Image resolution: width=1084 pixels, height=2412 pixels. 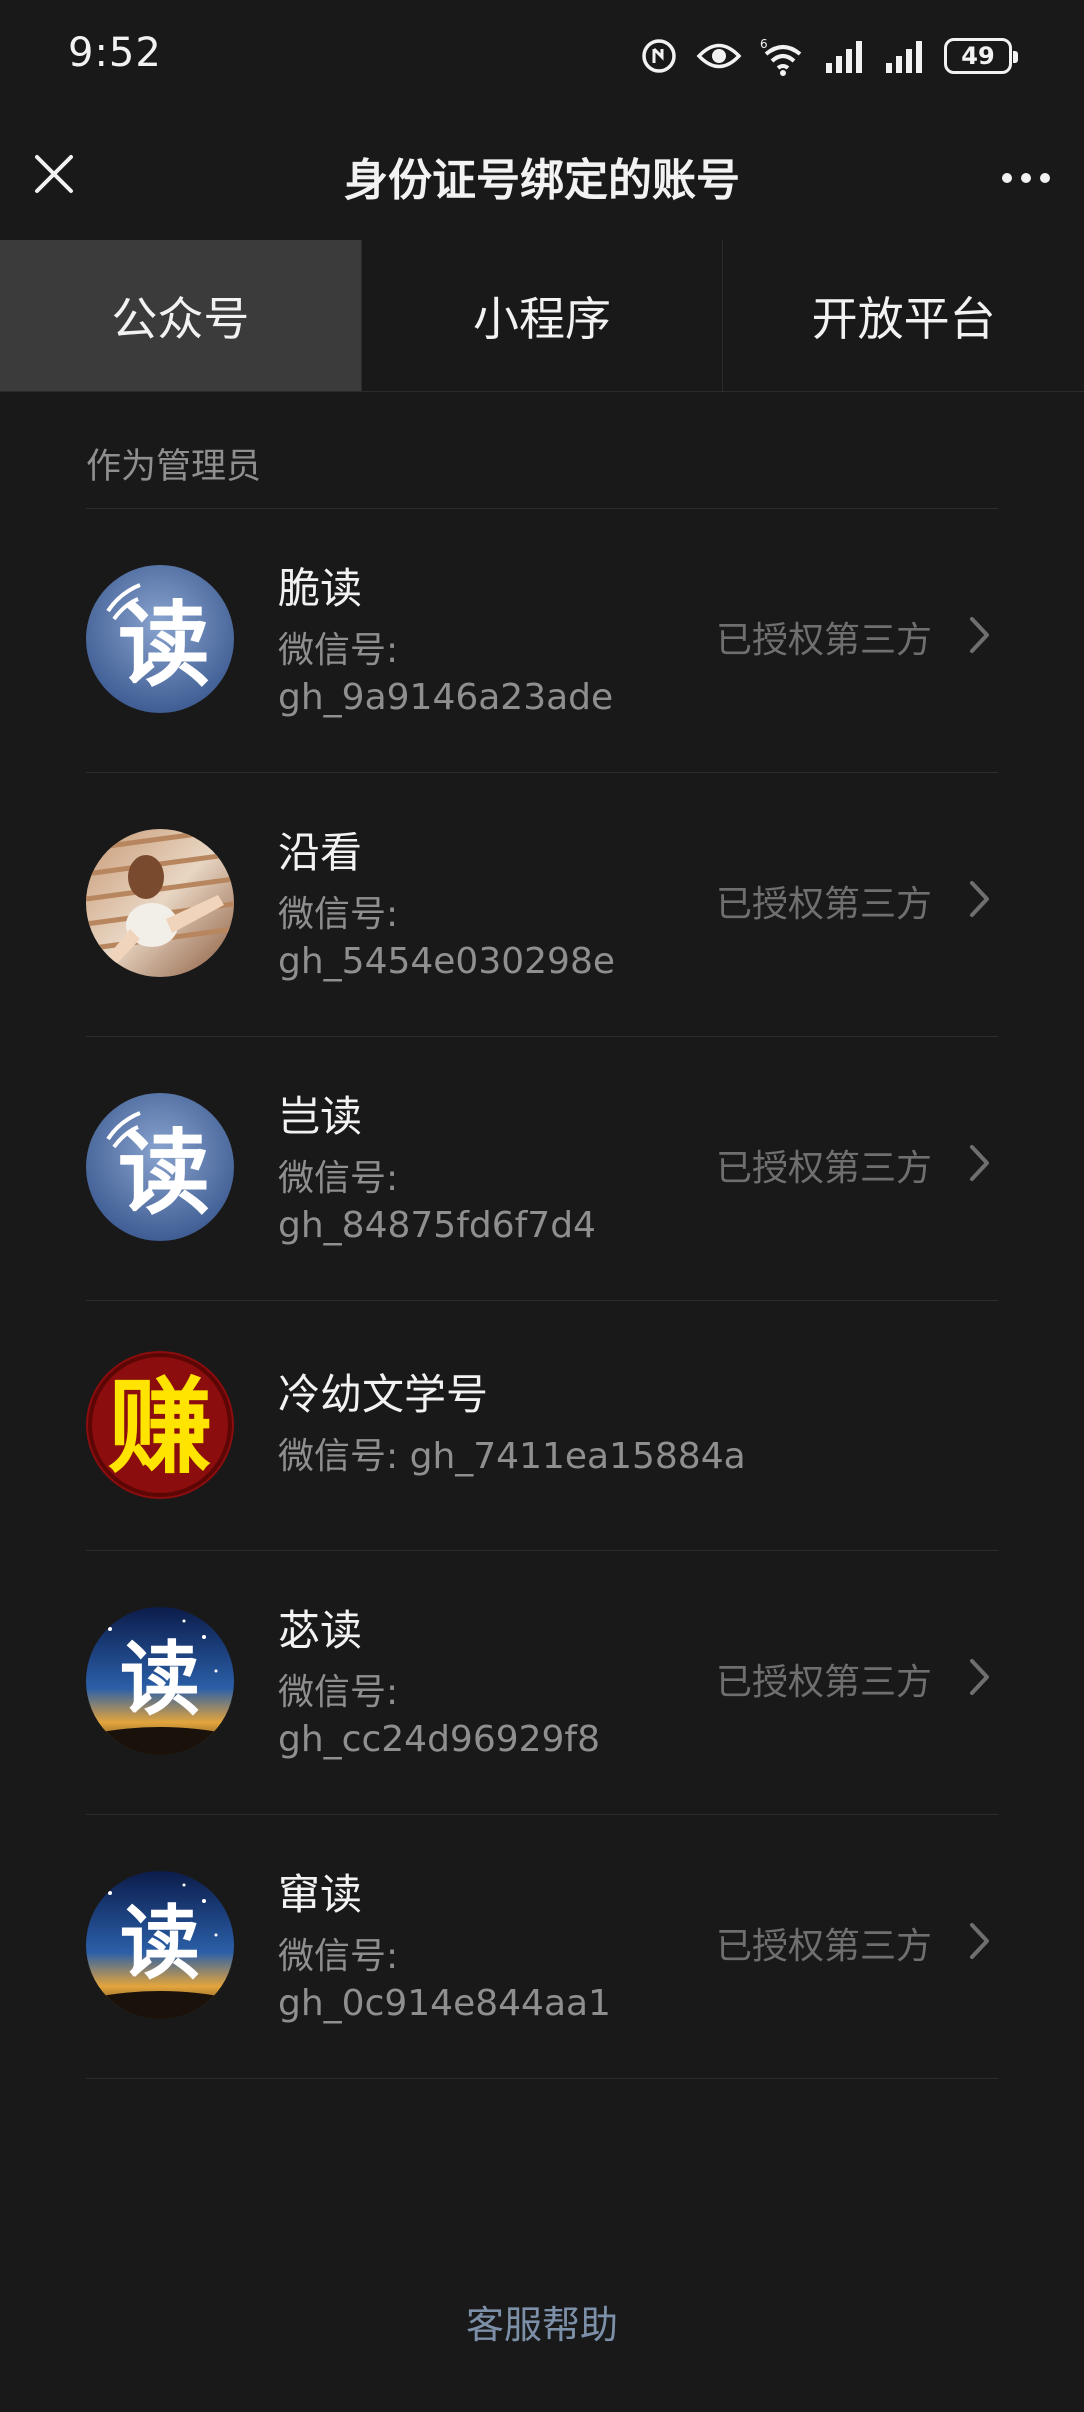 What do you see at coordinates (577, 1456) in the screenshot?
I see `wechat-id-value: gh_7411ea15884a` at bounding box center [577, 1456].